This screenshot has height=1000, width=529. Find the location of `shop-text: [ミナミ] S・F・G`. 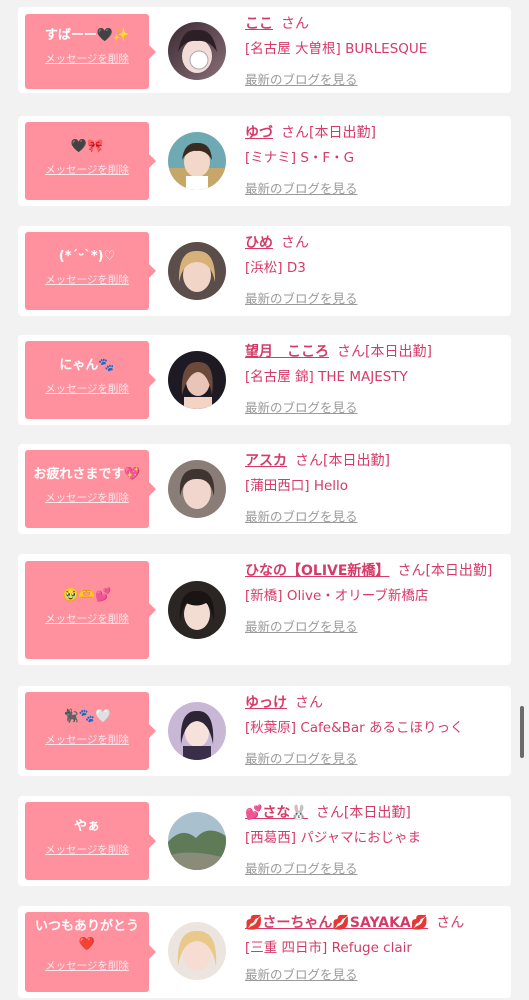

shop-text: [ミナミ] S・F・G is located at coordinates (300, 158).